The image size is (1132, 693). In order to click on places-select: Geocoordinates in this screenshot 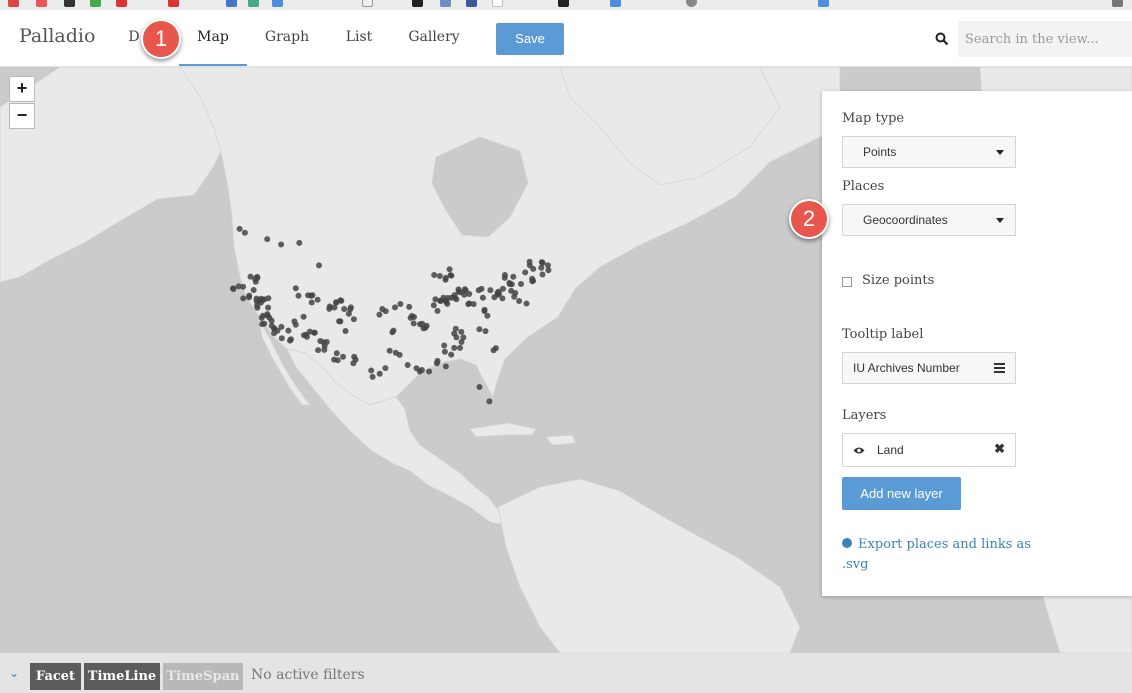, I will do `click(929, 220)`.